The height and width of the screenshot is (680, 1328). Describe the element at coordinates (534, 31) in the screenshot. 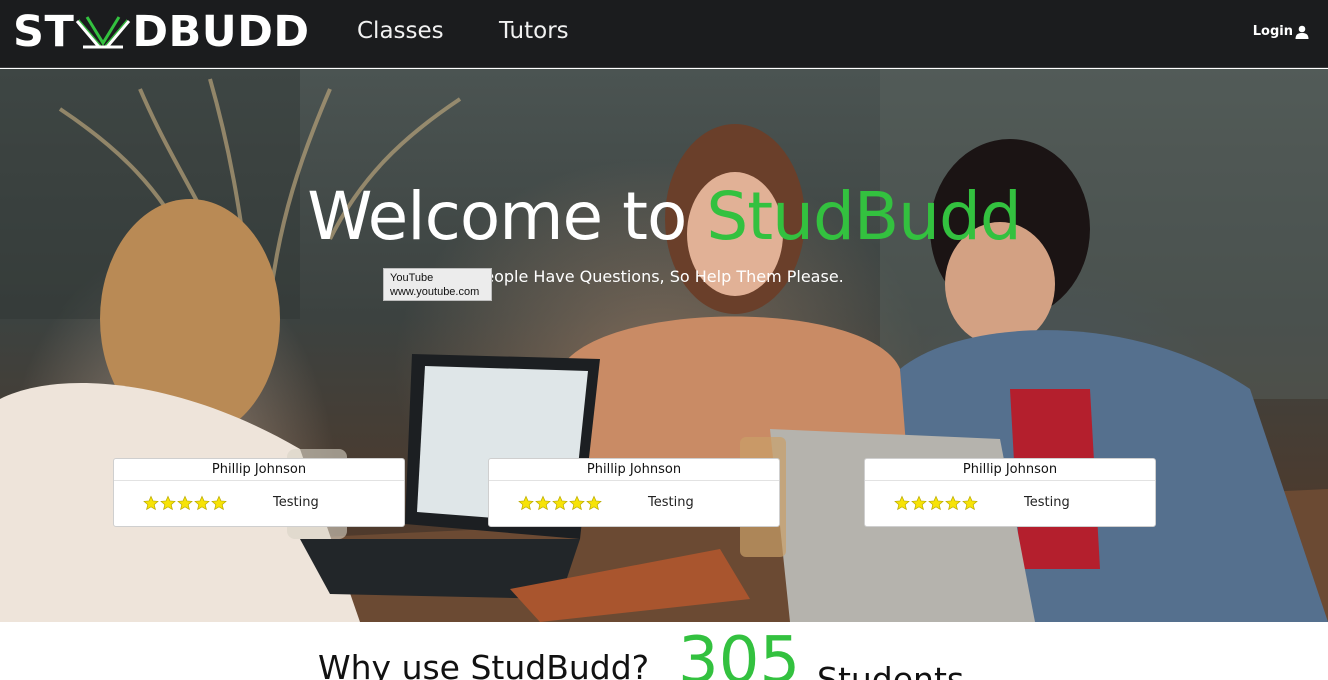

I see `nav-link-tutors: Tutors` at that location.